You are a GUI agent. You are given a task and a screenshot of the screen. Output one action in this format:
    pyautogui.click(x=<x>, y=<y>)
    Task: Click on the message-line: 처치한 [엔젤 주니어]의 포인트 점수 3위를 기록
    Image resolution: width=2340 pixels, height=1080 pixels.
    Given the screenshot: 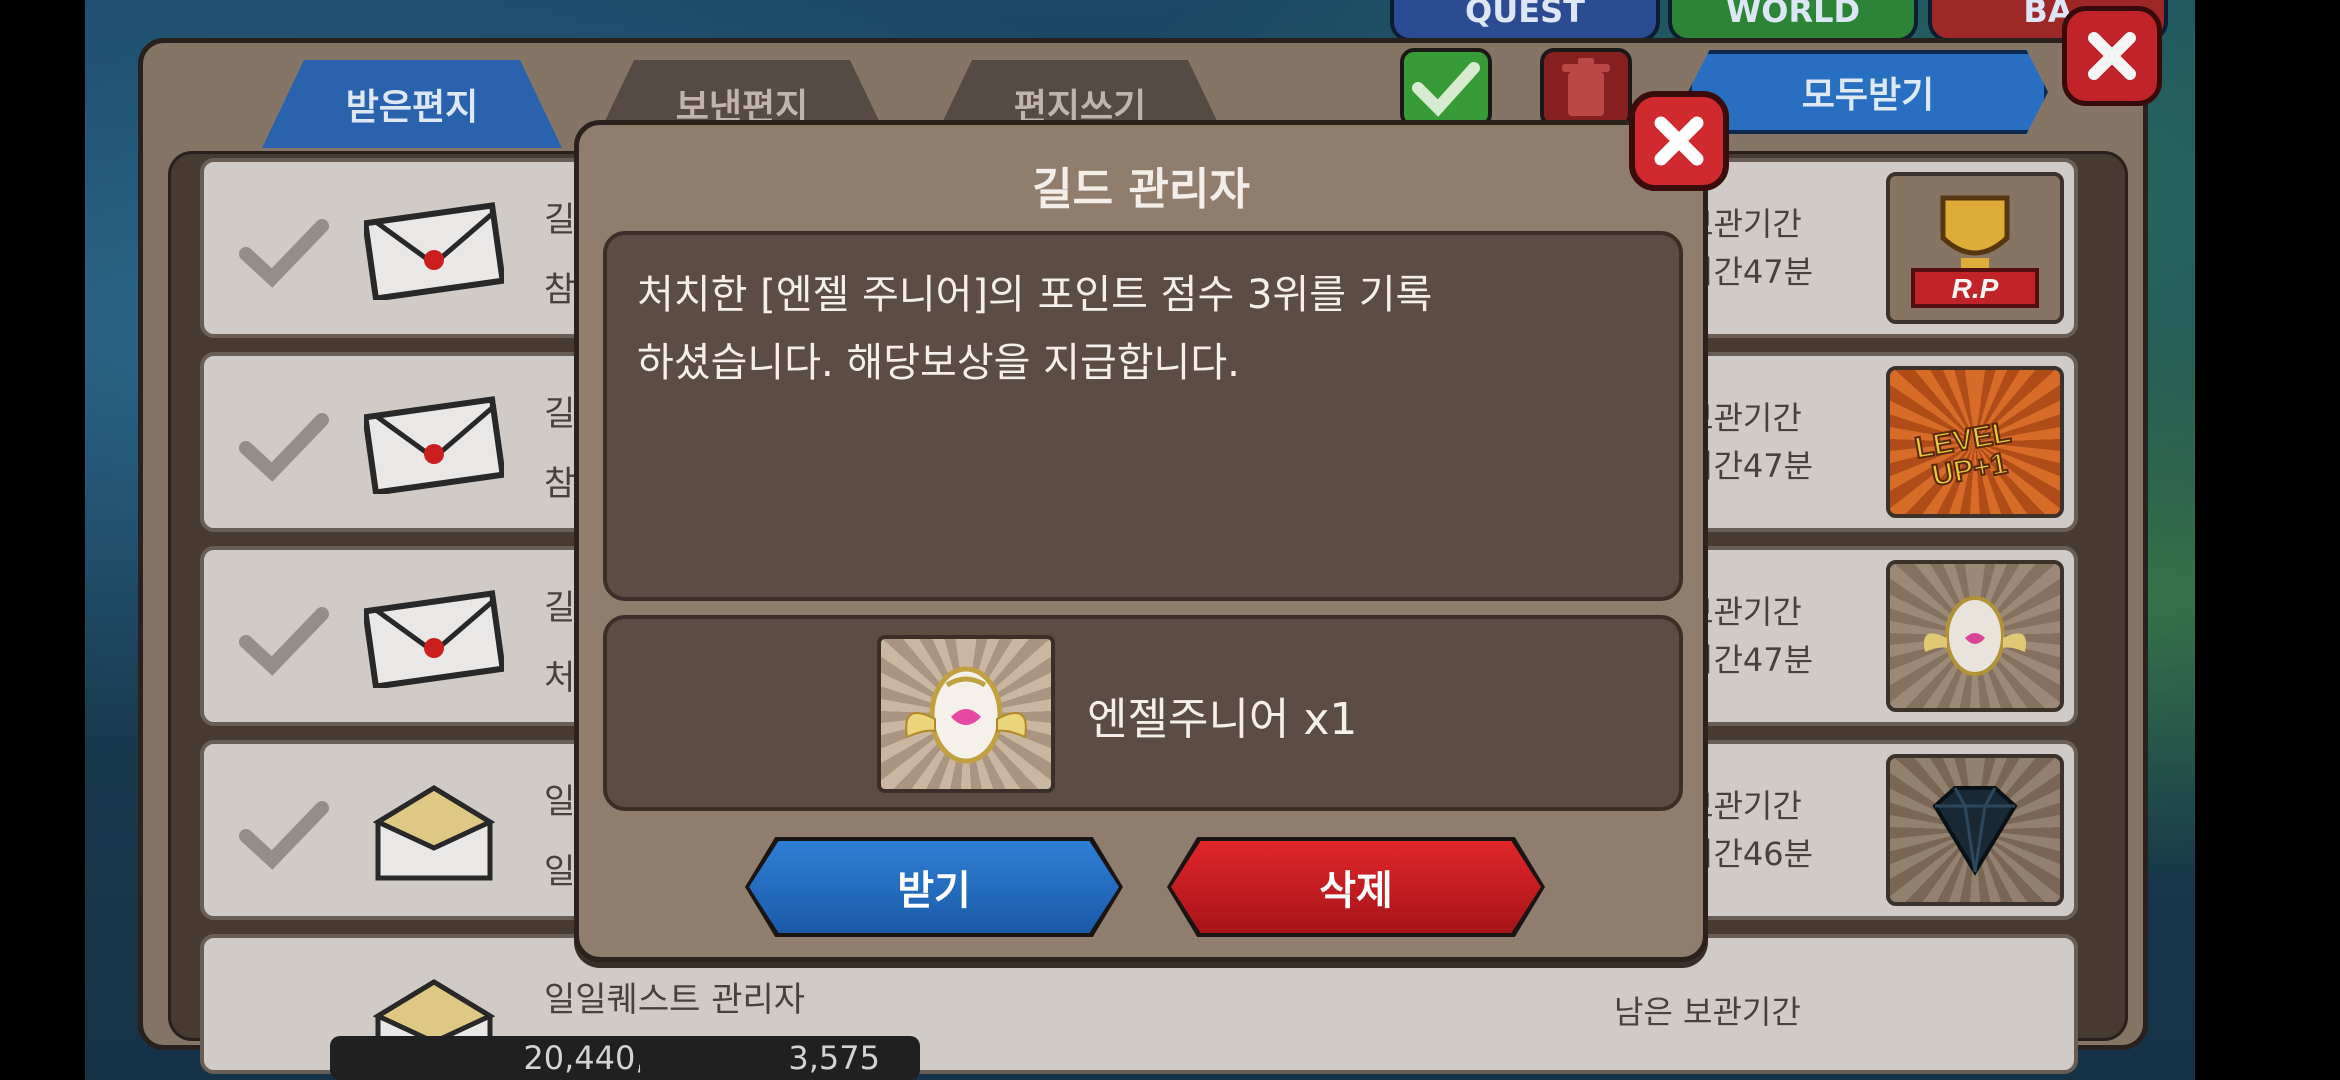 What is the action you would take?
    pyautogui.click(x=1035, y=295)
    